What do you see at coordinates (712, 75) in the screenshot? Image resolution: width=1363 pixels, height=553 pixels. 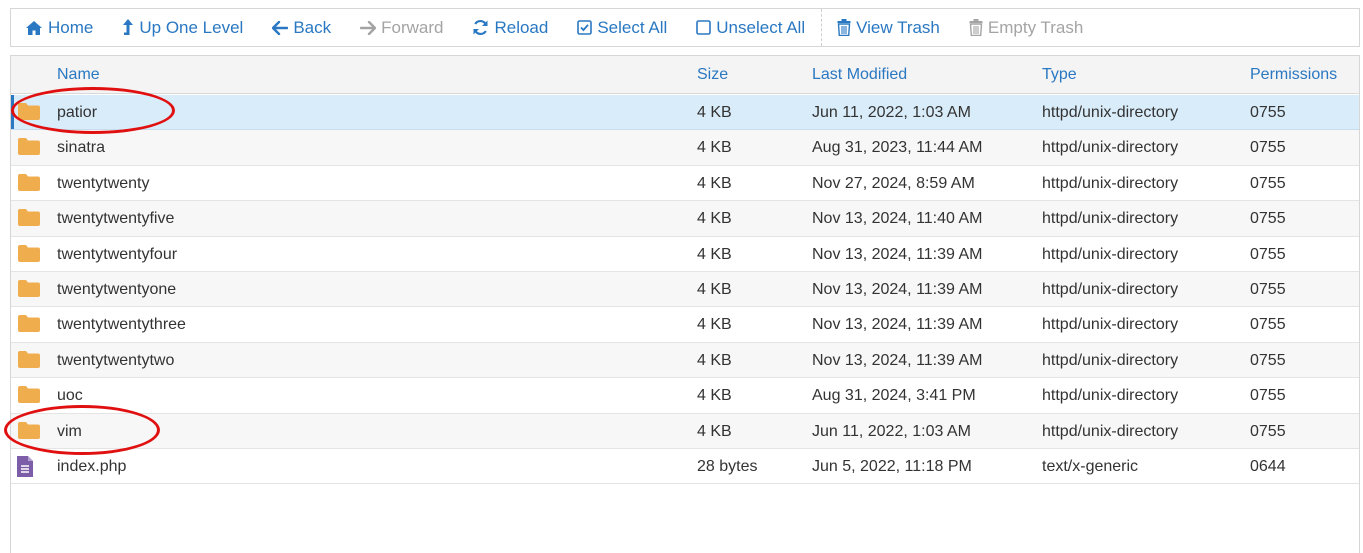 I see `column-header-size: Size` at bounding box center [712, 75].